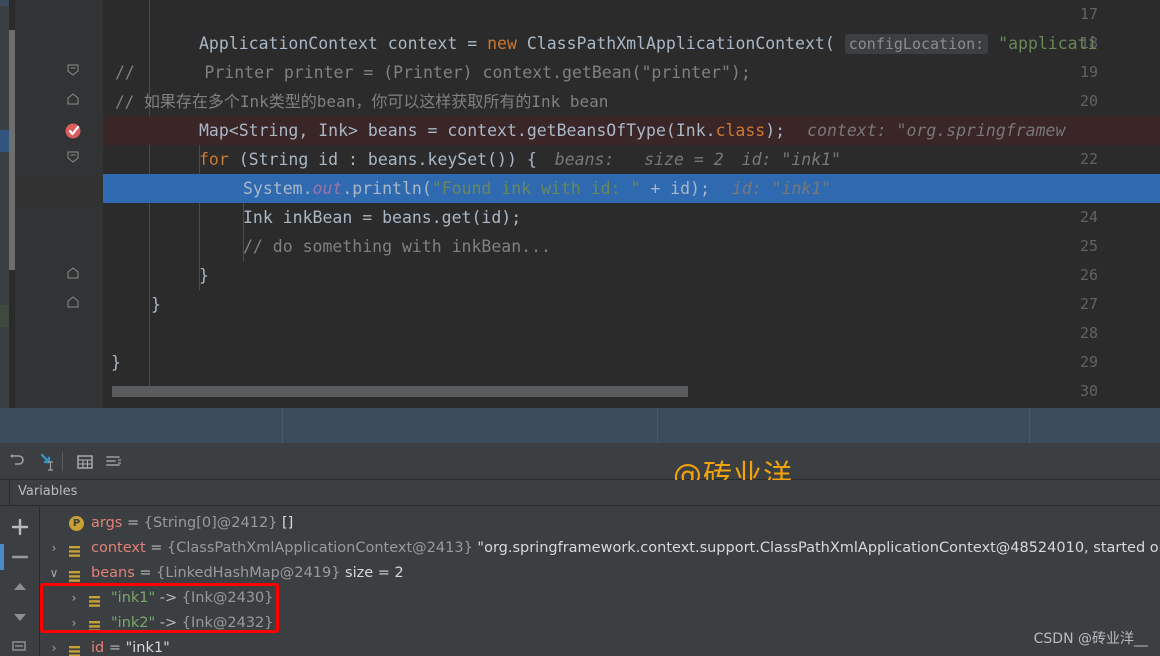  Describe the element at coordinates (115, 648) in the screenshot. I see `variable-eq-id: =` at that location.